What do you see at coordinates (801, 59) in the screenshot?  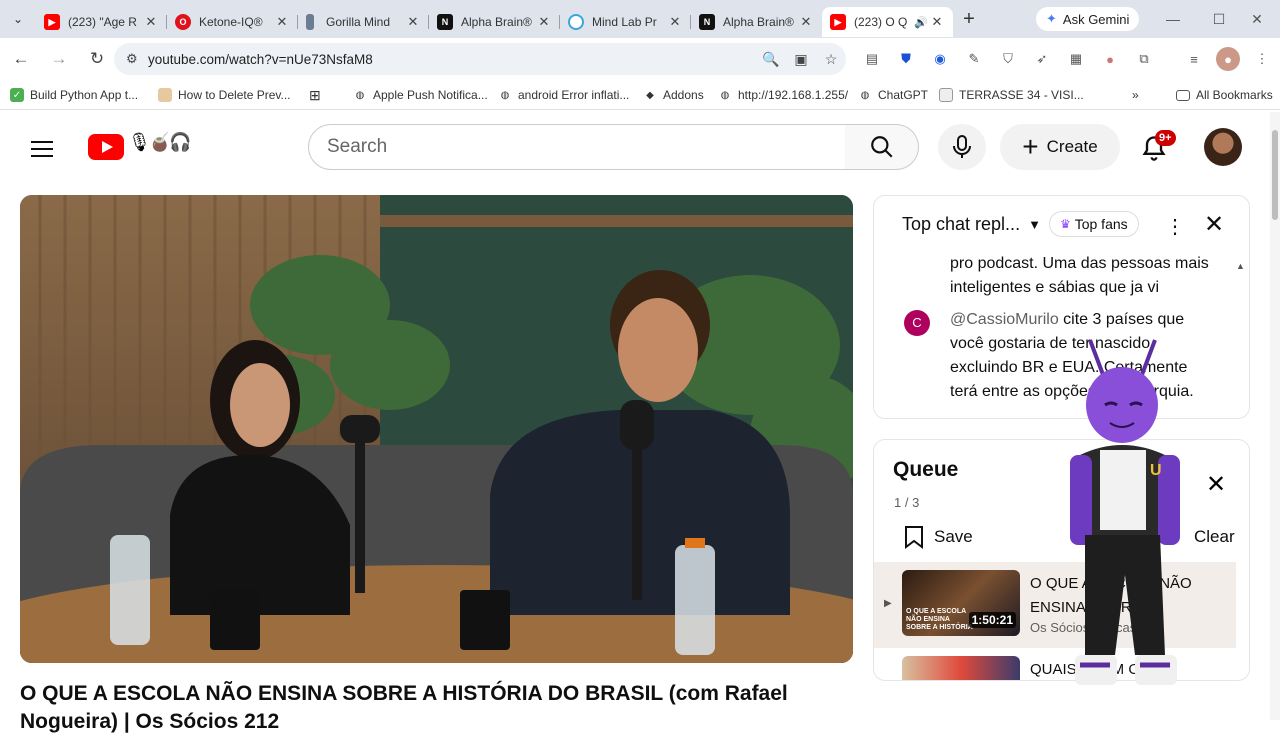 I see `install-app-icon: ▣` at bounding box center [801, 59].